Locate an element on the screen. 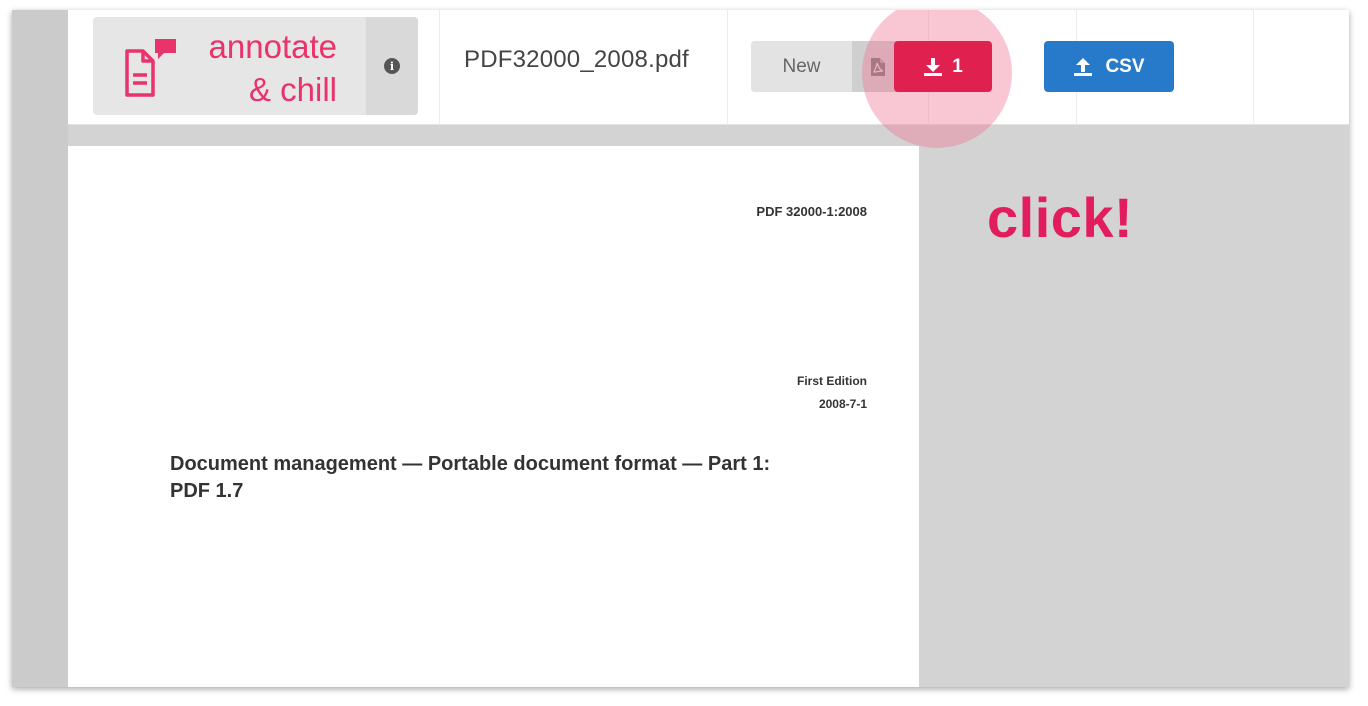  document-comment-icon is located at coordinates (150, 68).